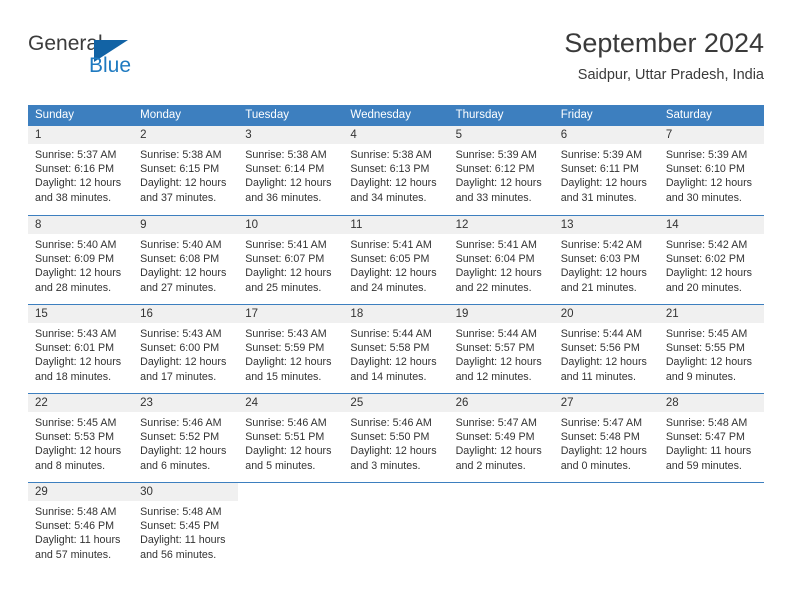 The width and height of the screenshot is (792, 612). I want to click on day-number: 4, so click(353, 135).